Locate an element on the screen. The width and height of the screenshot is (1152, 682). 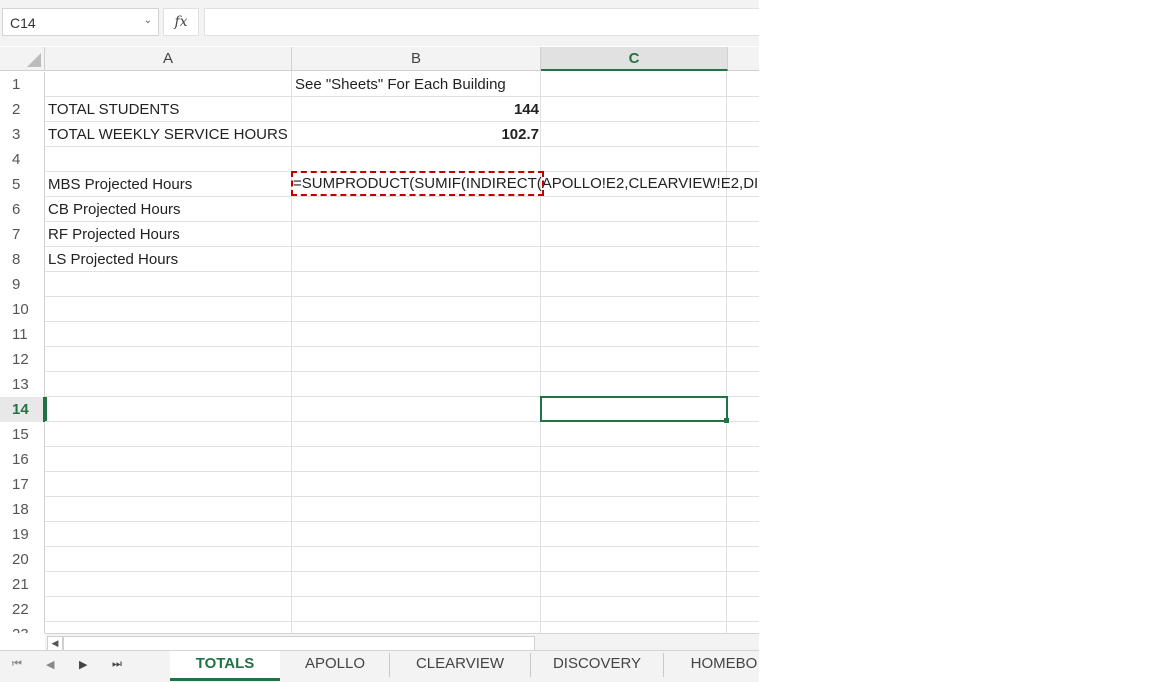
scrollbar-thumb is located at coordinates (299, 643).